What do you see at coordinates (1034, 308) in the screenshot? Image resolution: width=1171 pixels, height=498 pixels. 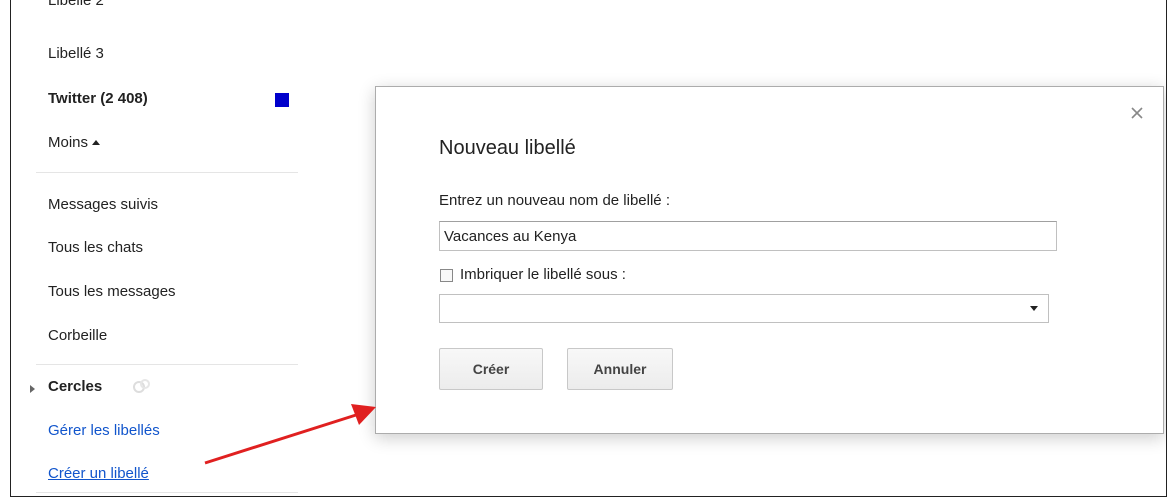 I see `chevron-down-icon` at bounding box center [1034, 308].